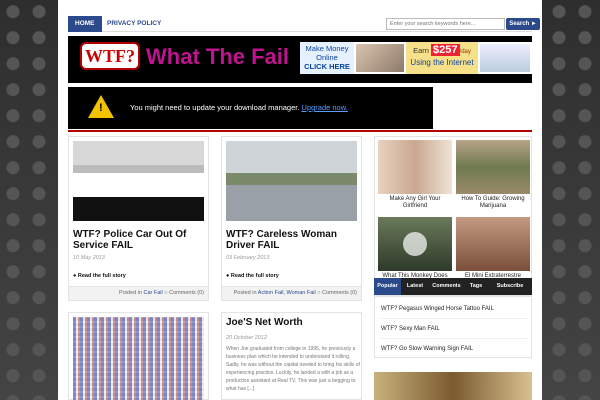  What do you see at coordinates (387, 286) in the screenshot?
I see `tab-popular: Popular` at bounding box center [387, 286].